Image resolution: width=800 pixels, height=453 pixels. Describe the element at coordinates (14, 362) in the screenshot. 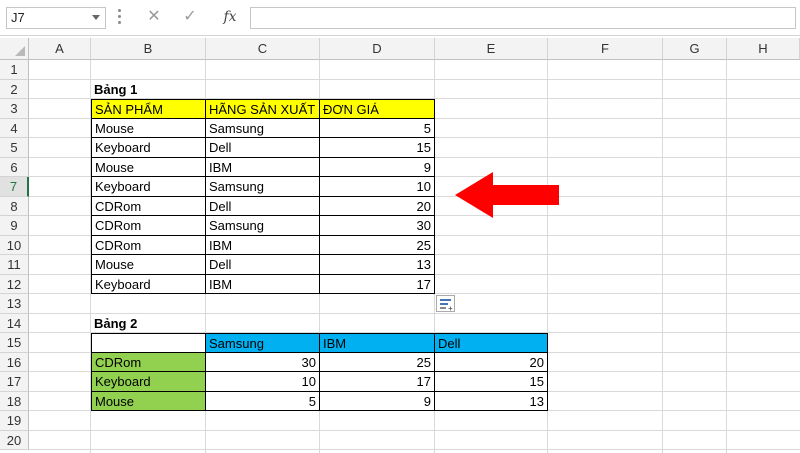

I see `row-header-16: 16` at that location.